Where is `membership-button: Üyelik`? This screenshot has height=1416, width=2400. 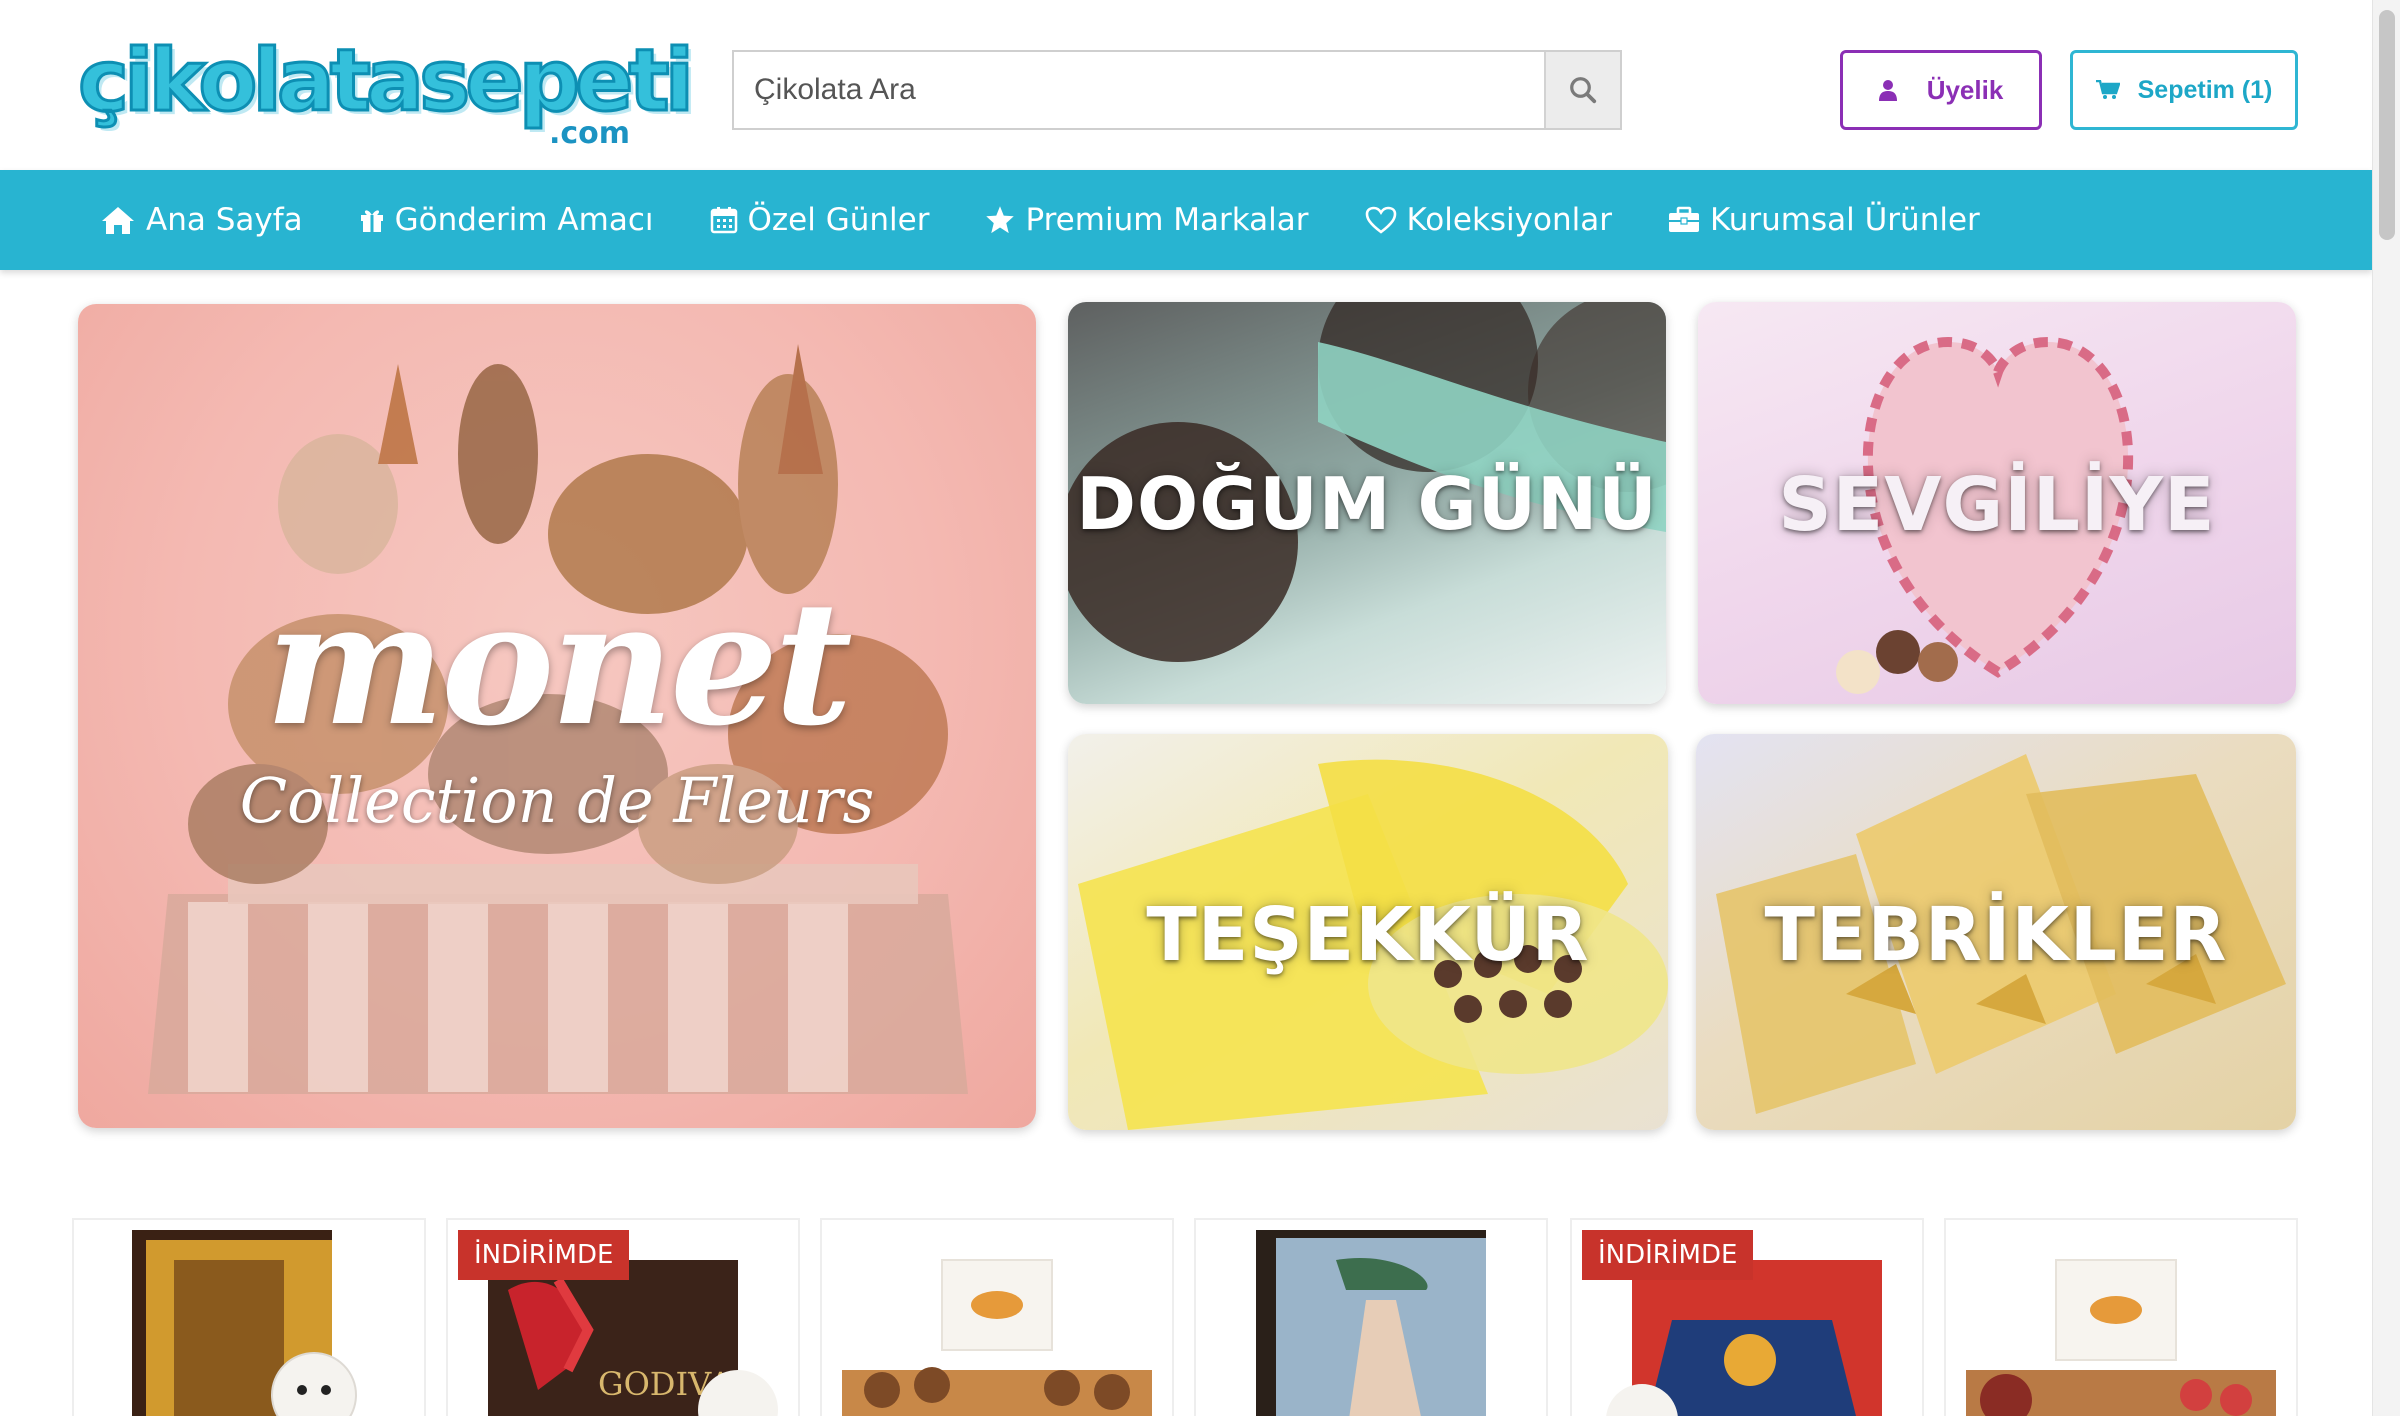 membership-button: Üyelik is located at coordinates (1941, 90).